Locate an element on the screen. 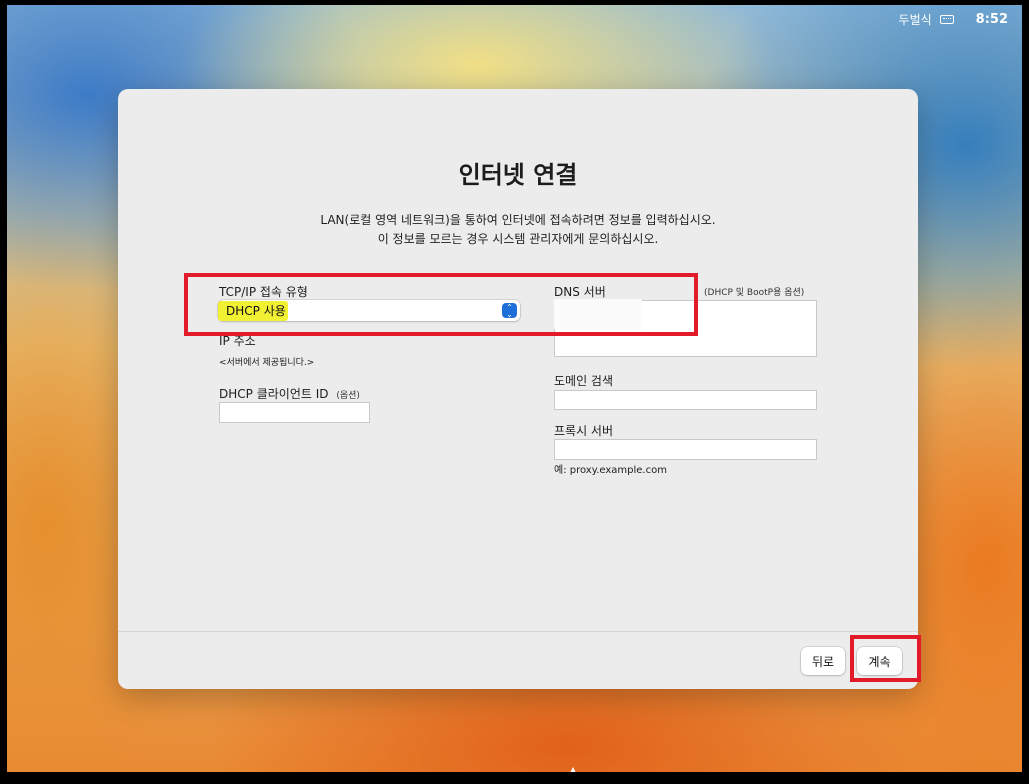 The width and height of the screenshot is (1029, 784). dhcp-client-id-optional: (옵션) is located at coordinates (348, 396).